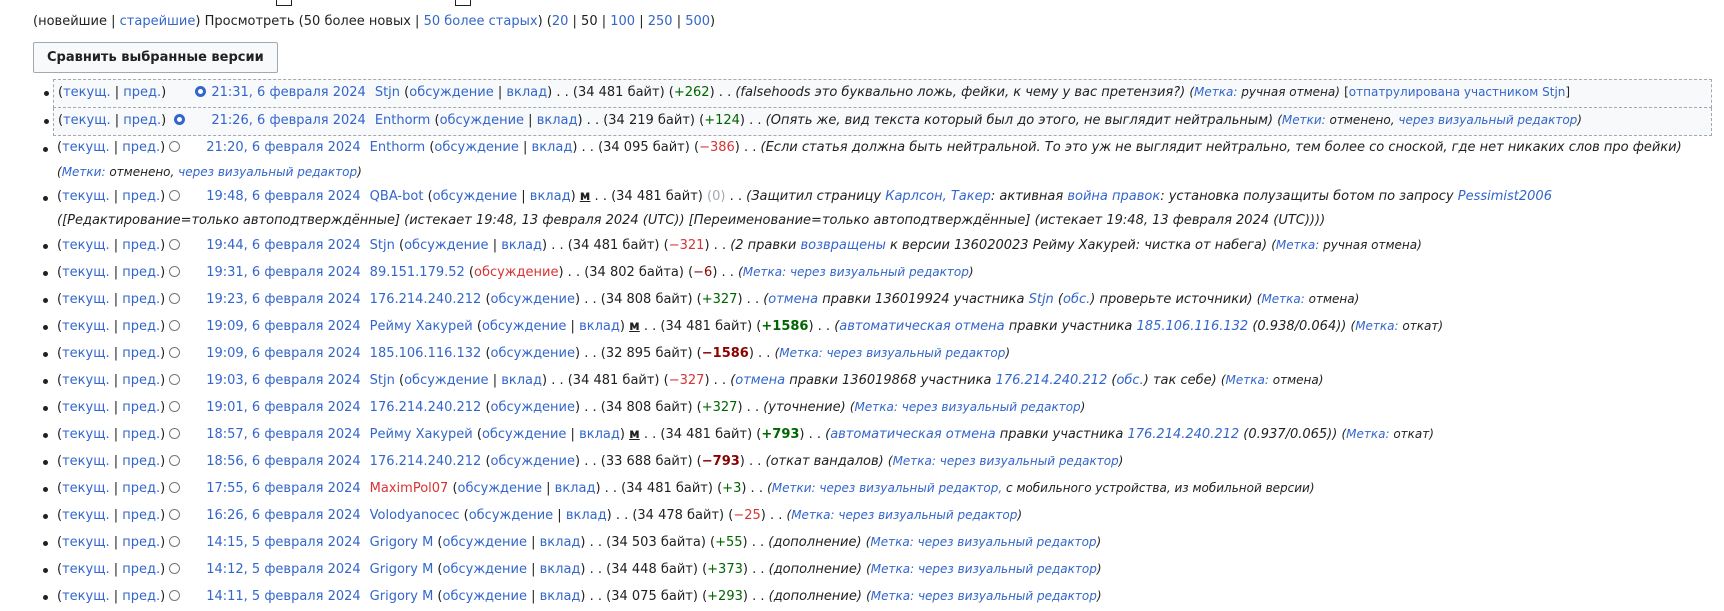 This screenshot has width=1724, height=611. I want to click on undo-link: отмена, so click(760, 380).